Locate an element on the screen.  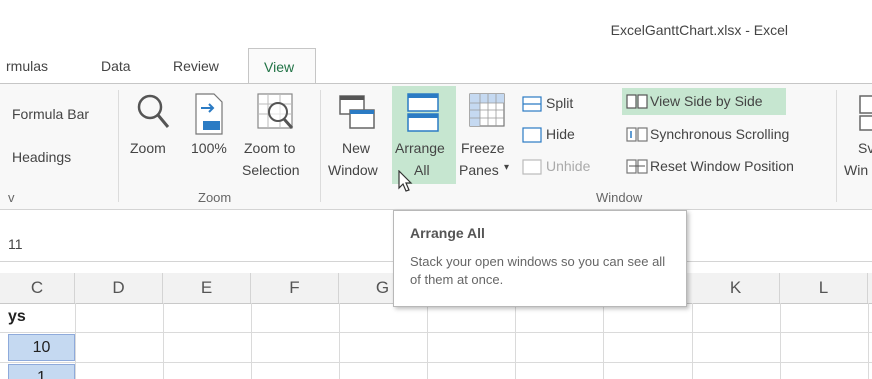
window-title: ExcelGanttChart.xlsx - Excel is located at coordinates (699, 30).